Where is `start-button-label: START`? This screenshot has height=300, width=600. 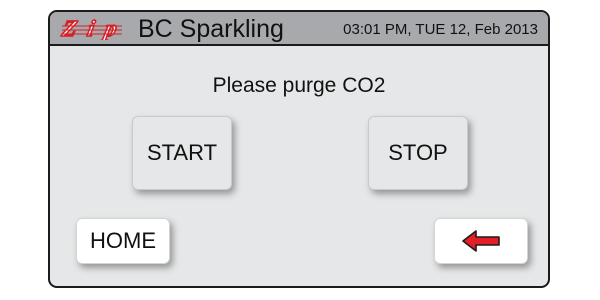
start-button-label: START is located at coordinates (182, 152).